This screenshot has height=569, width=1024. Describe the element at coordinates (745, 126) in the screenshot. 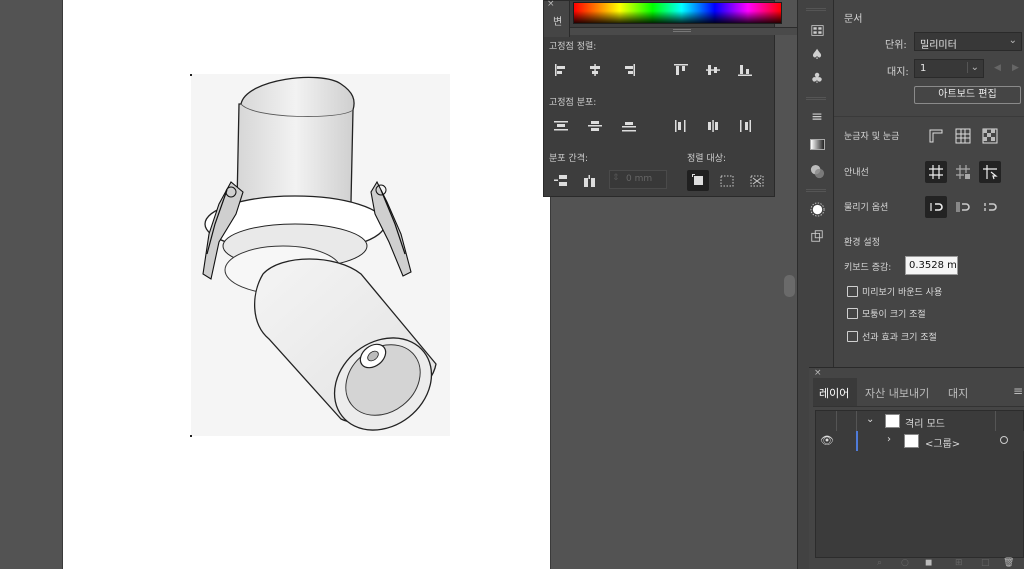

I see `distribute-right-icon` at that location.